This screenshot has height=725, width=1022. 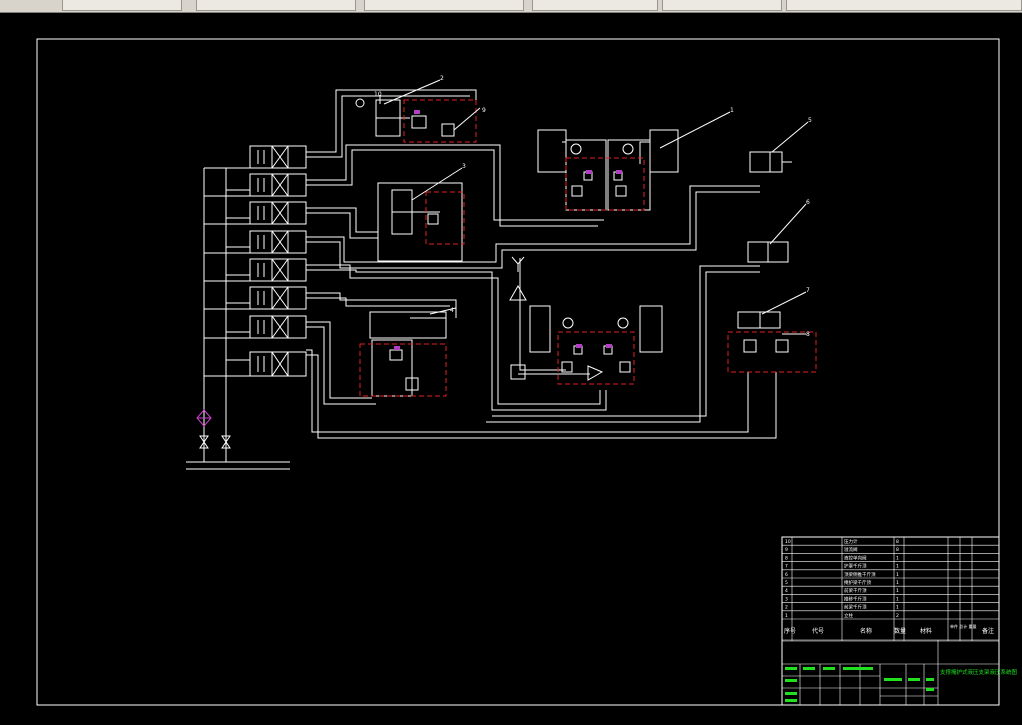 What do you see at coordinates (786, 591) in the screenshot?
I see `bom-row-no: 4` at bounding box center [786, 591].